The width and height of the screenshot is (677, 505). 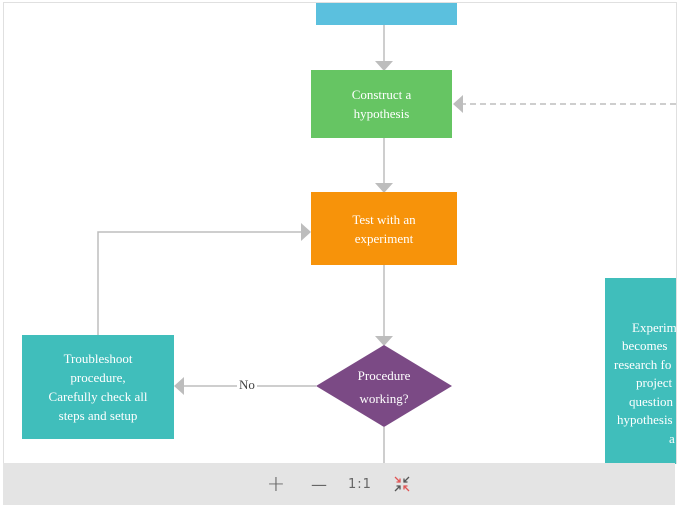 What do you see at coordinates (654, 382) in the screenshot?
I see `node-text: project` at bounding box center [654, 382].